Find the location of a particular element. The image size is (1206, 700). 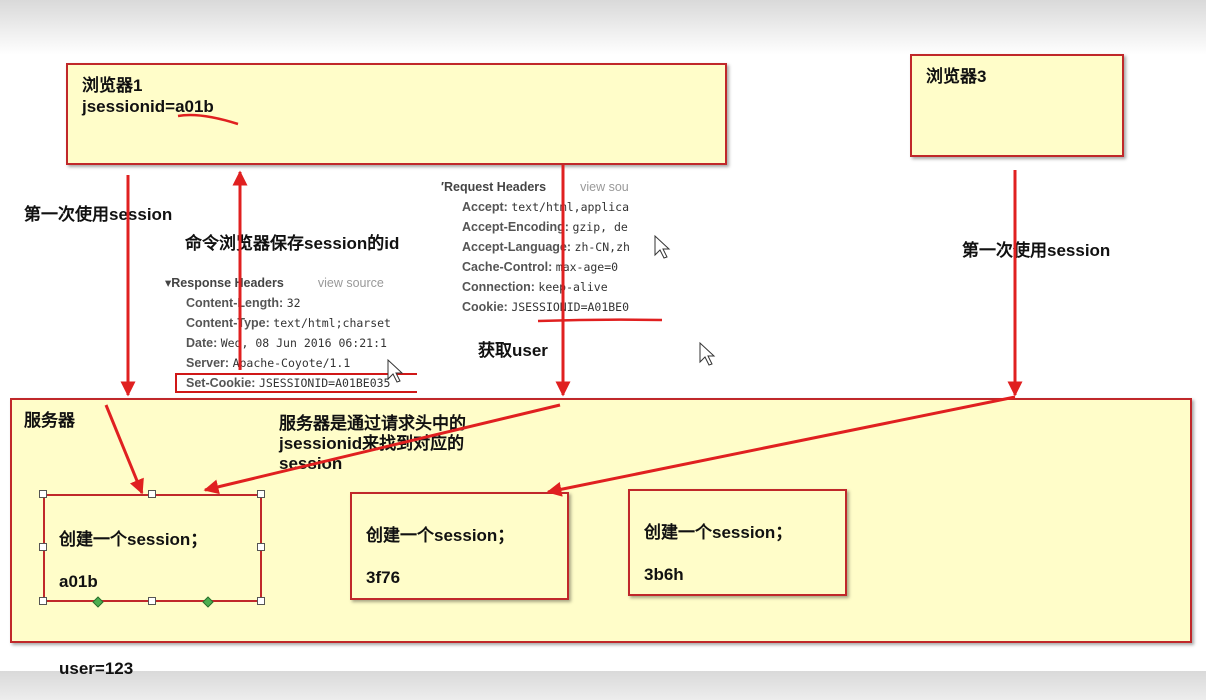

session-box-3b6h: 创建一个session； 3b6h is located at coordinates (737, 542).